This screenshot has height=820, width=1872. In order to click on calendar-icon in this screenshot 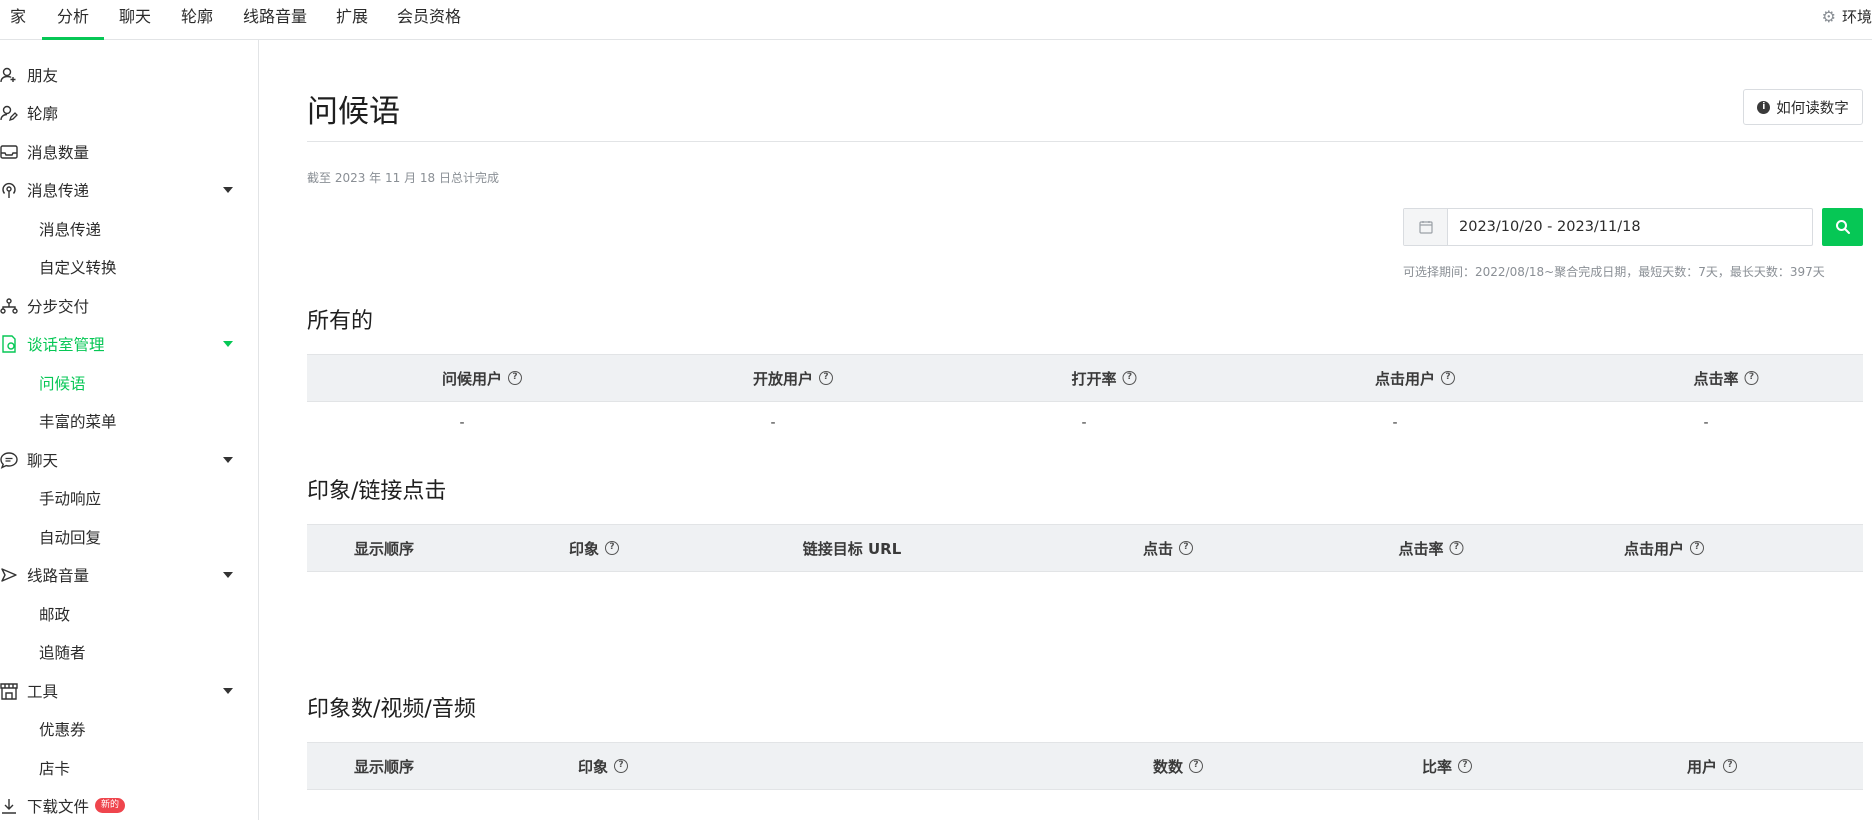, I will do `click(1426, 227)`.